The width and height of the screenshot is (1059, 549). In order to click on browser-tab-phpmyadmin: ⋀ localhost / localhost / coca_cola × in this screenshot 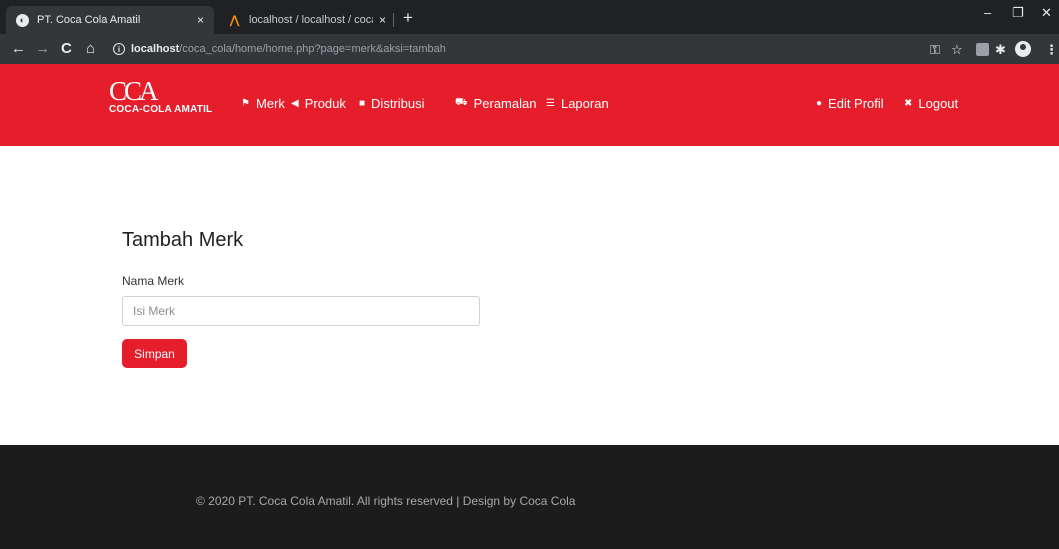, I will do `click(307, 20)`.